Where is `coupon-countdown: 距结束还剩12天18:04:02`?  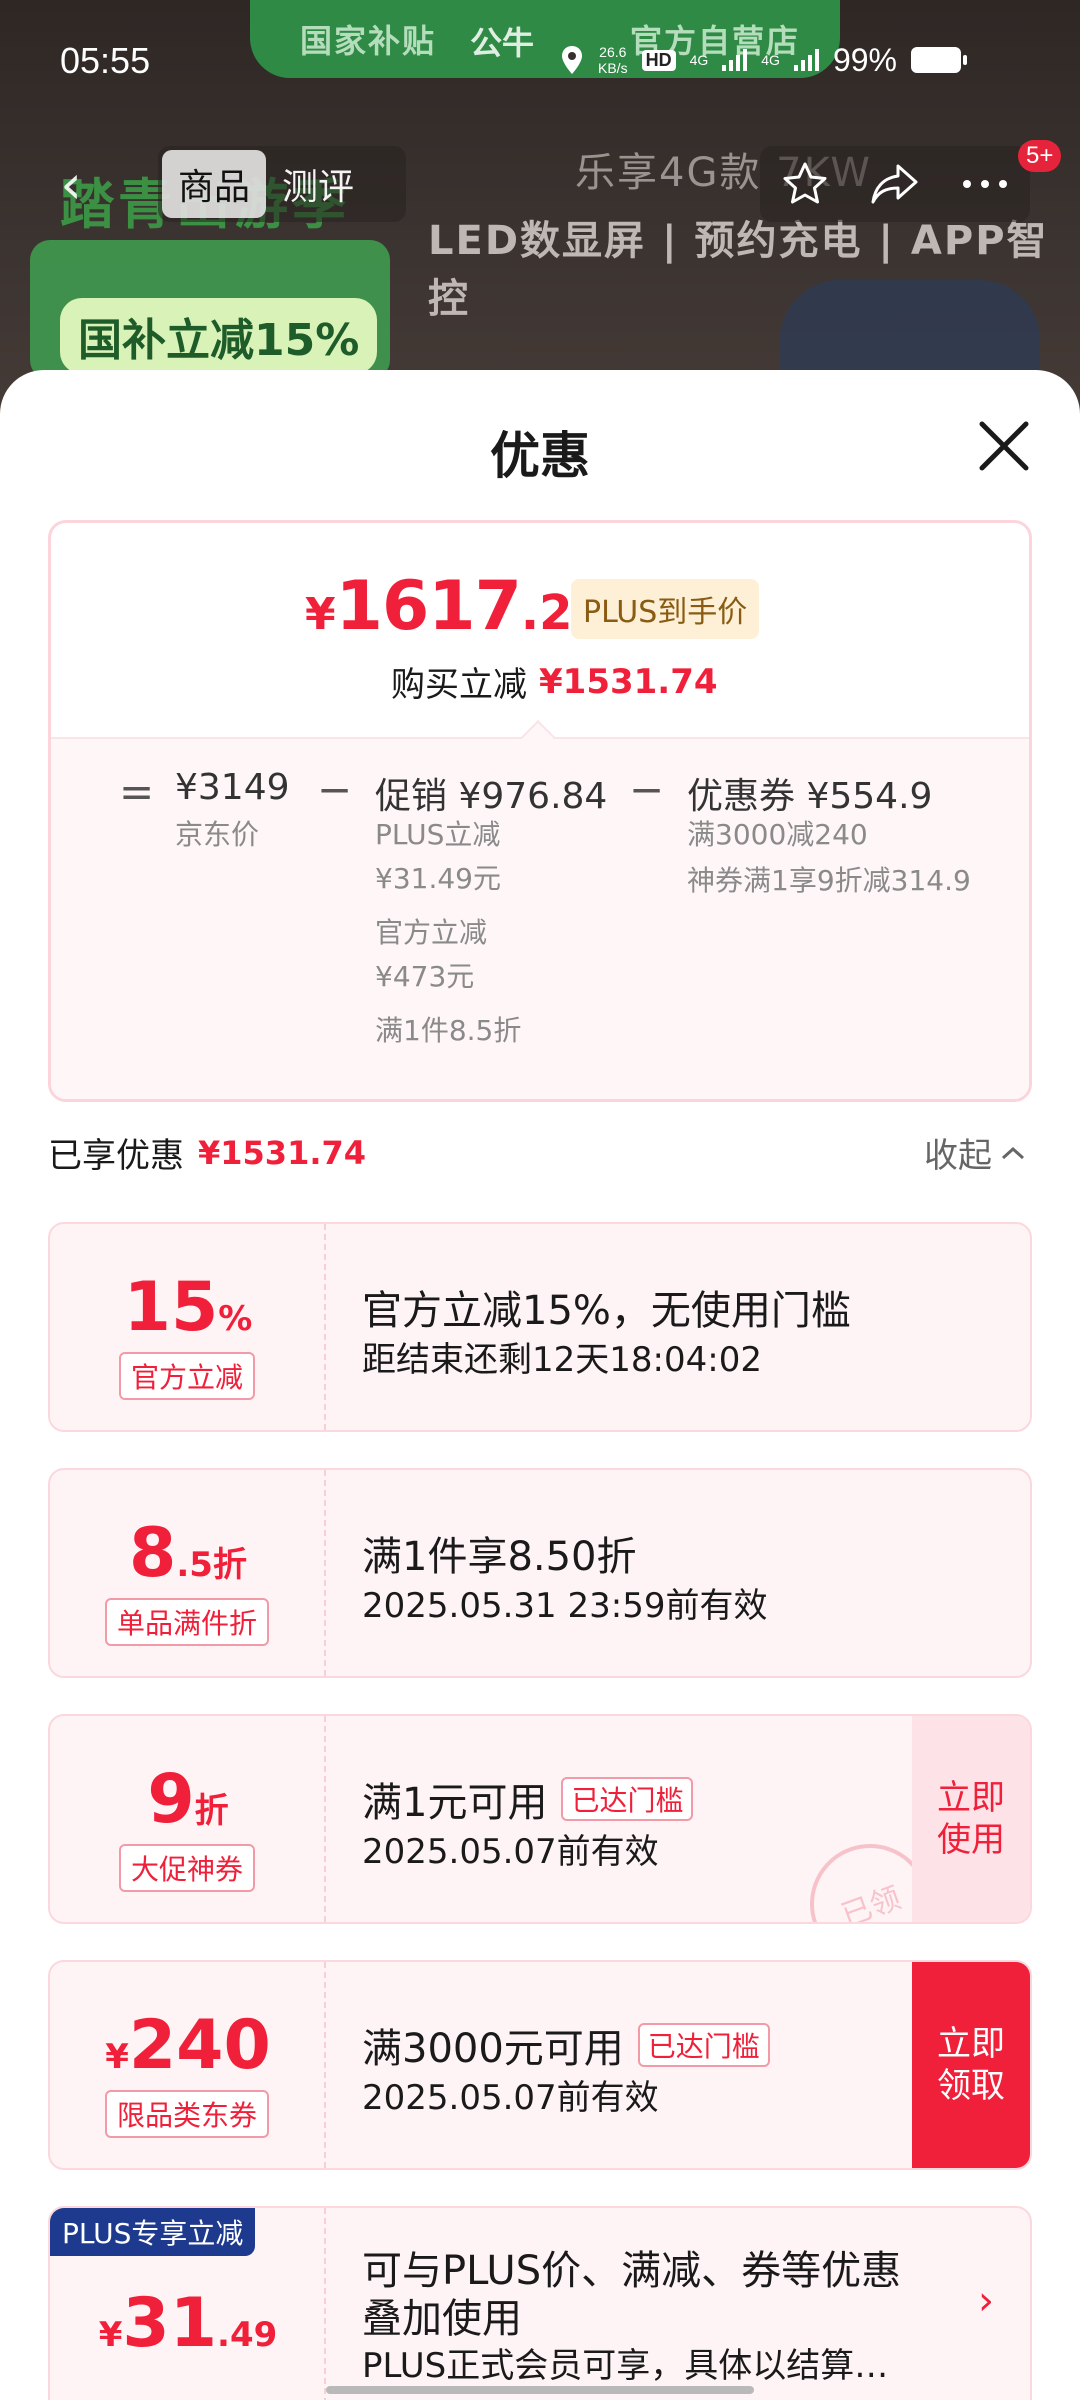
coupon-countdown: 距结束还剩12天18:04:02 is located at coordinates (562, 1360).